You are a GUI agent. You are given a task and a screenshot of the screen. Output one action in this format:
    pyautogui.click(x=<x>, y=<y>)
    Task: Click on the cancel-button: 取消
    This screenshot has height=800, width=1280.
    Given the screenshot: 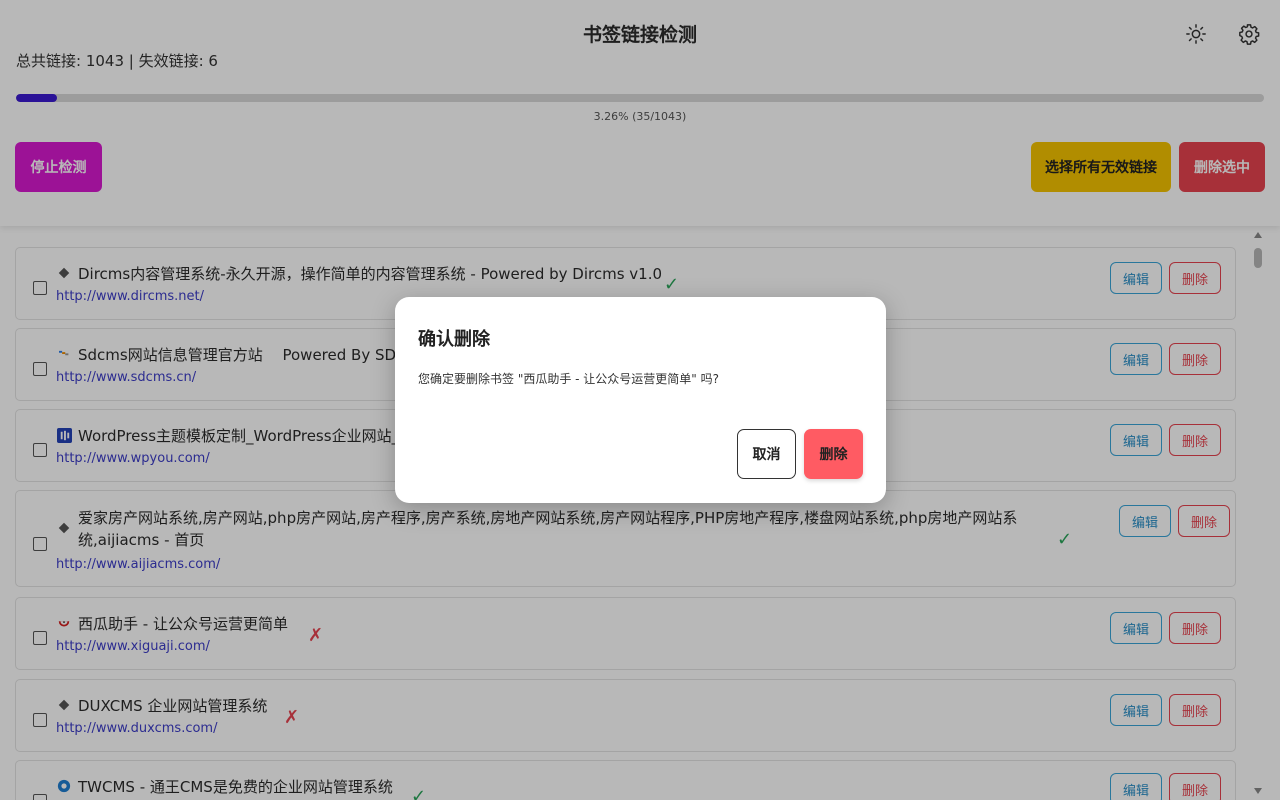 What is the action you would take?
    pyautogui.click(x=766, y=454)
    